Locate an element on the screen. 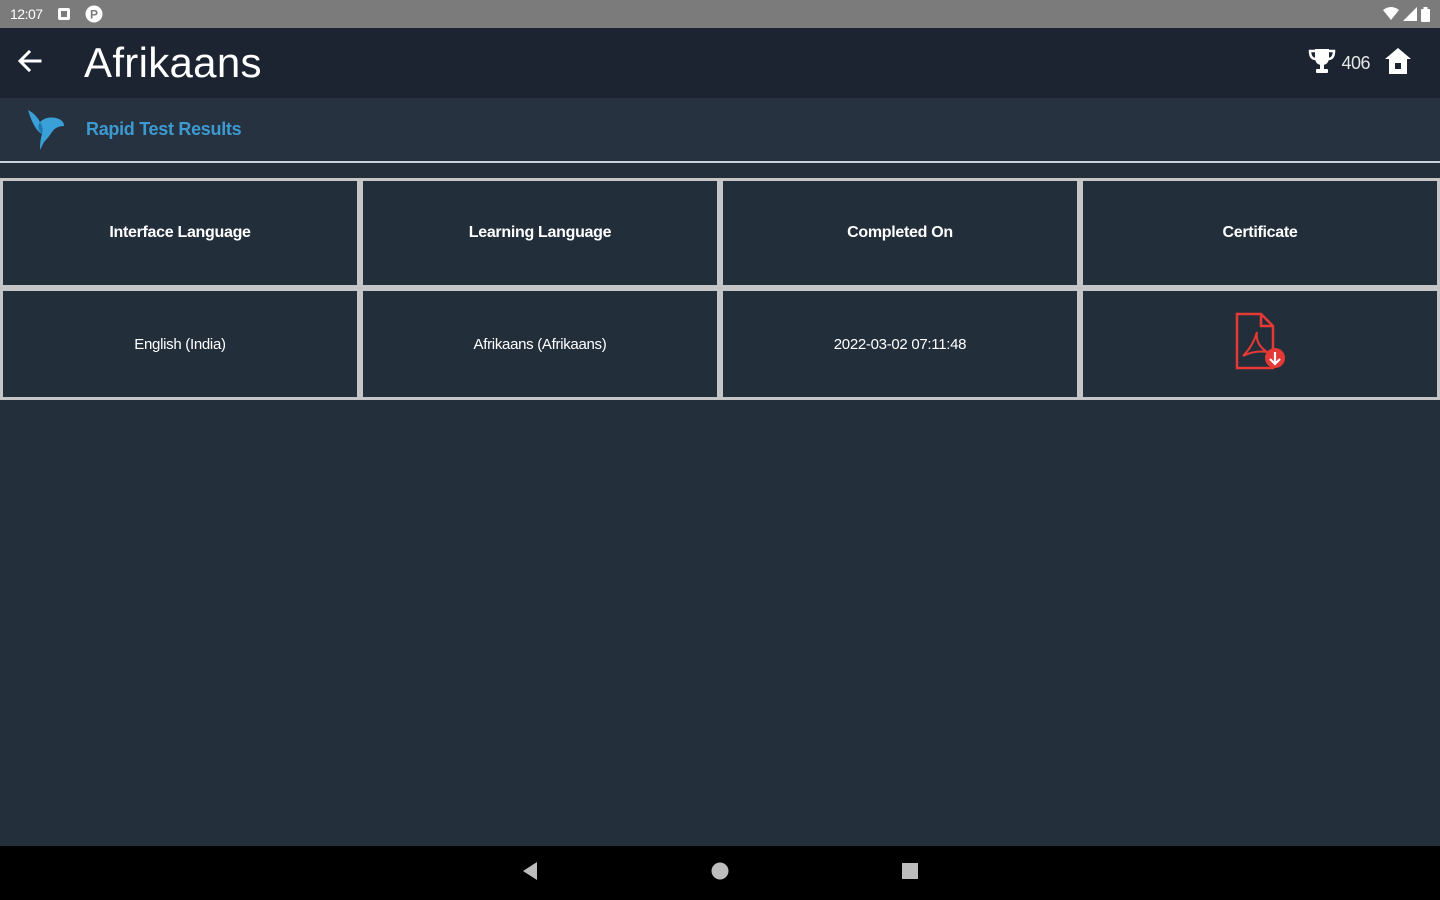 The image size is (1440, 900). pdf-download-icon is located at coordinates (1260, 344).